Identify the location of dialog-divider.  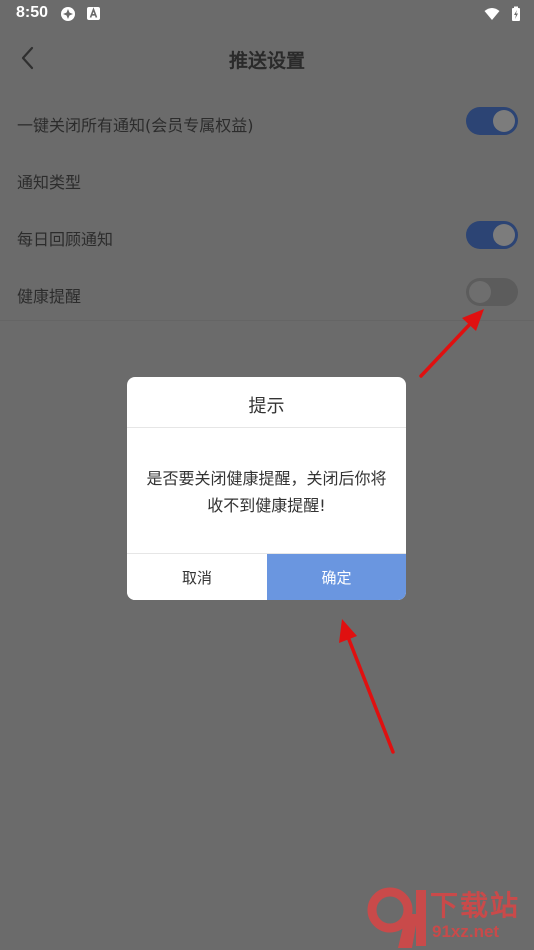
(266, 427).